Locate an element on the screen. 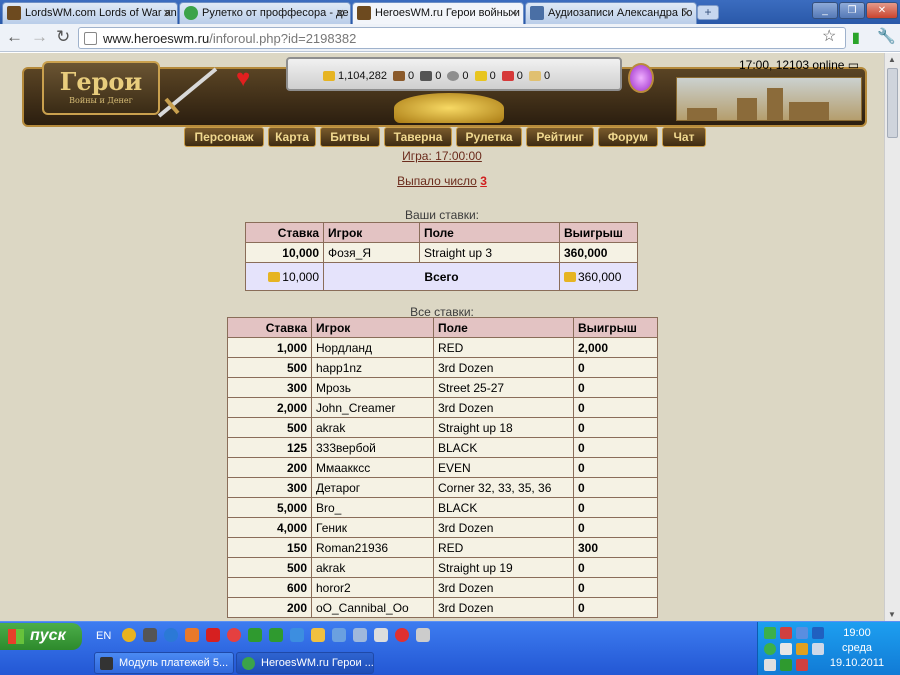 The image size is (900, 675). chrome-icon is located at coordinates (248, 663).